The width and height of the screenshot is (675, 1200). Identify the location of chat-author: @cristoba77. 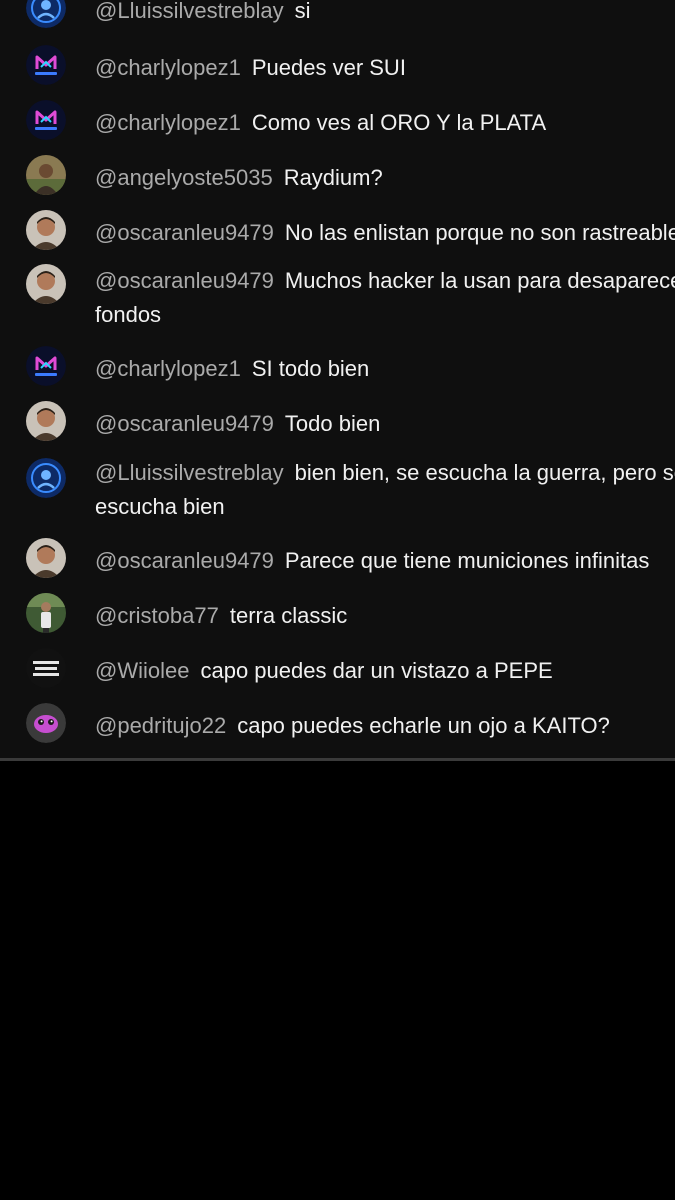
(157, 615).